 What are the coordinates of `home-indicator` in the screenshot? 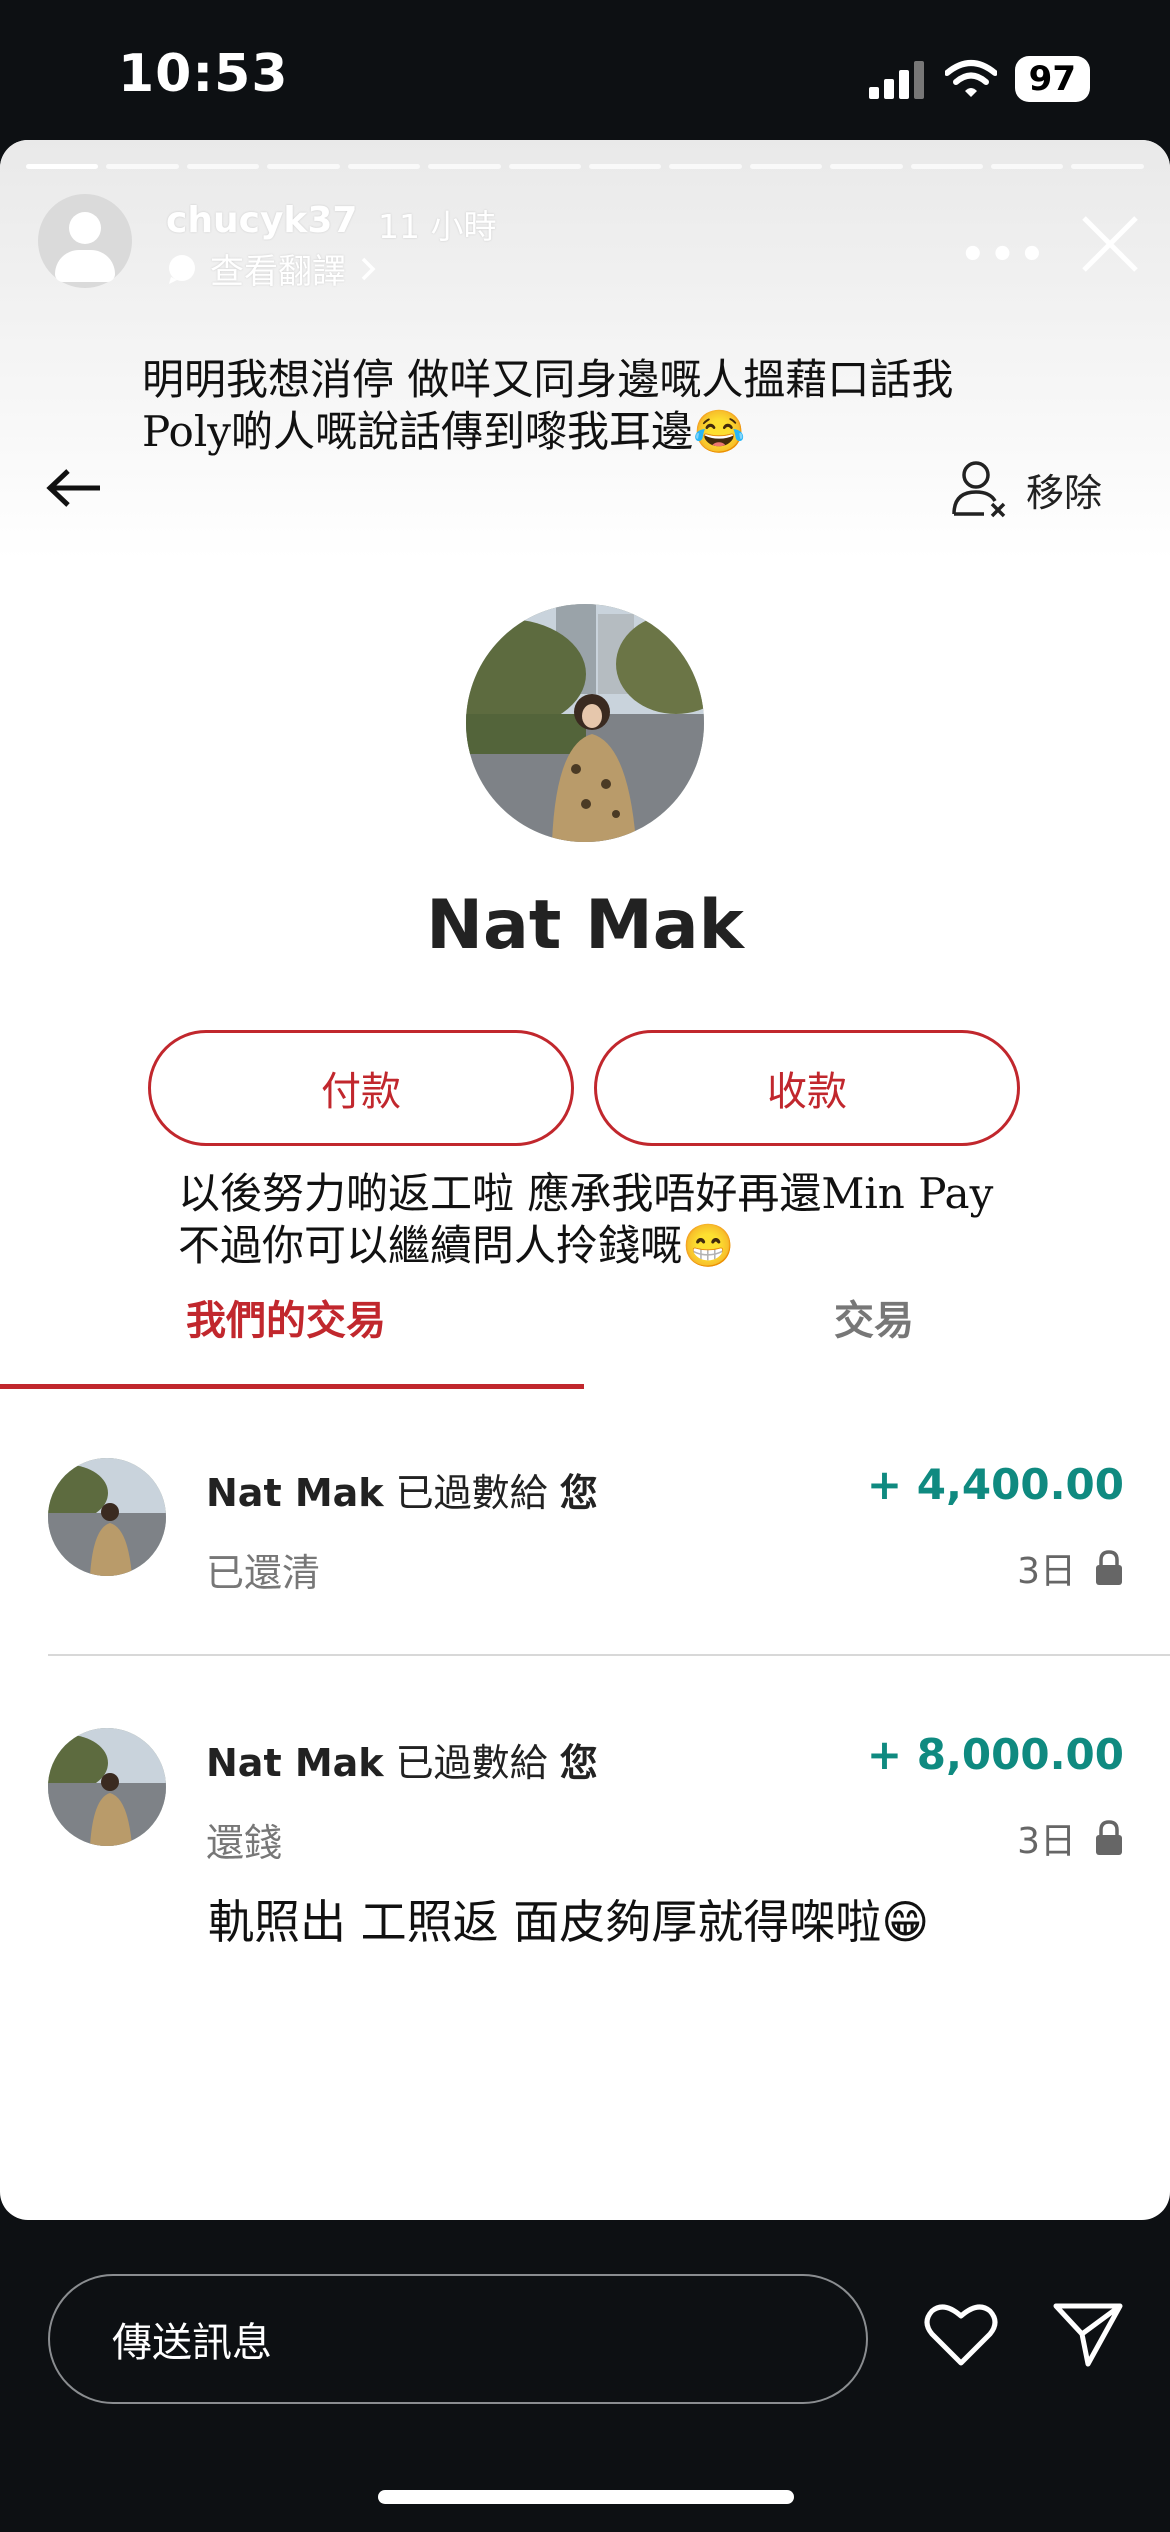 It's located at (586, 2497).